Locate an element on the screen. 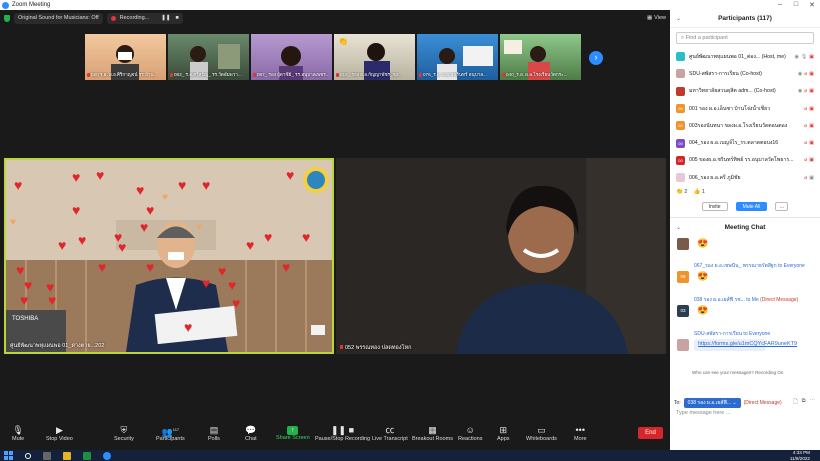 Image resolution: width=820 pixels, height=461 pixels. security-shield-icon is located at coordinates (7, 18).